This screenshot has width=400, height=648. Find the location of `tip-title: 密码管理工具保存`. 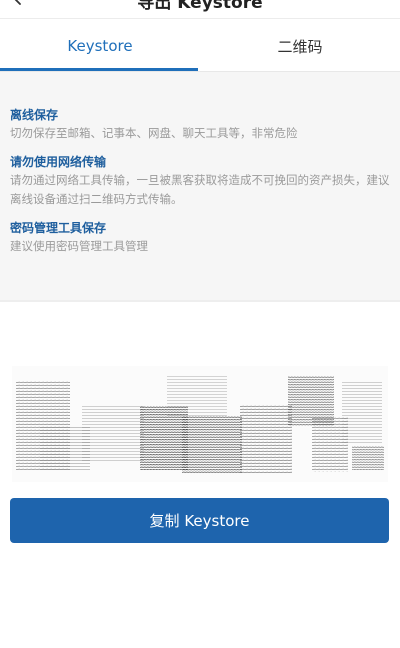

tip-title: 密码管理工具保存 is located at coordinates (58, 228).